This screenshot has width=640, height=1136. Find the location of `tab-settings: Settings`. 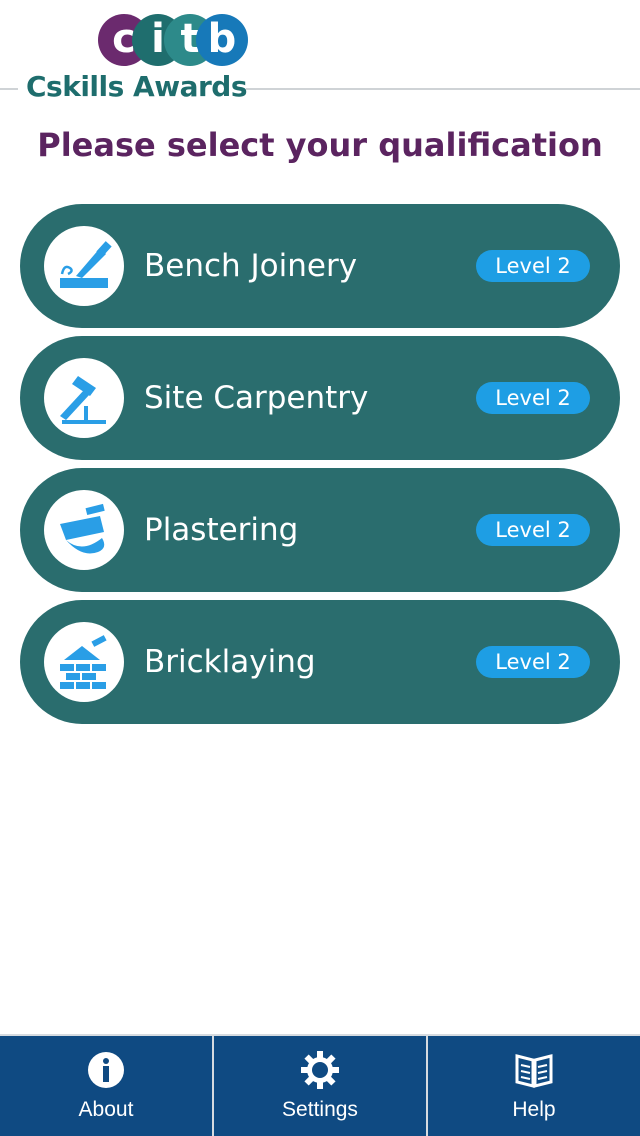

tab-settings: Settings is located at coordinates (319, 1086).